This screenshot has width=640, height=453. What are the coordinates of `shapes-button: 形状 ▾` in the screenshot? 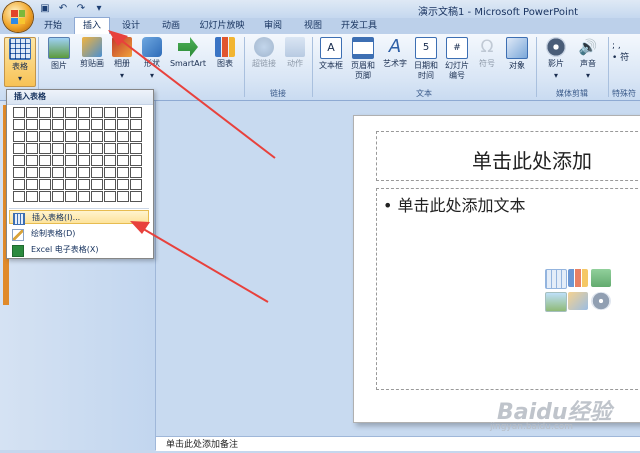 It's located at (152, 59).